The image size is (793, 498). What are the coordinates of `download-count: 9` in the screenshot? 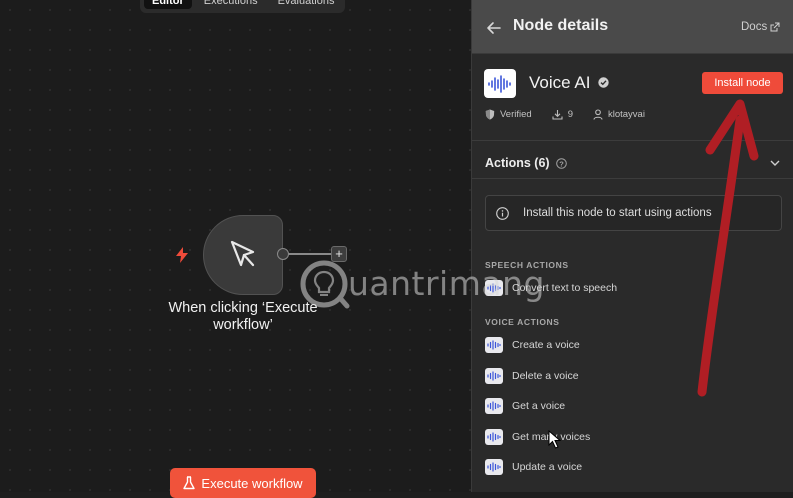 It's located at (570, 114).